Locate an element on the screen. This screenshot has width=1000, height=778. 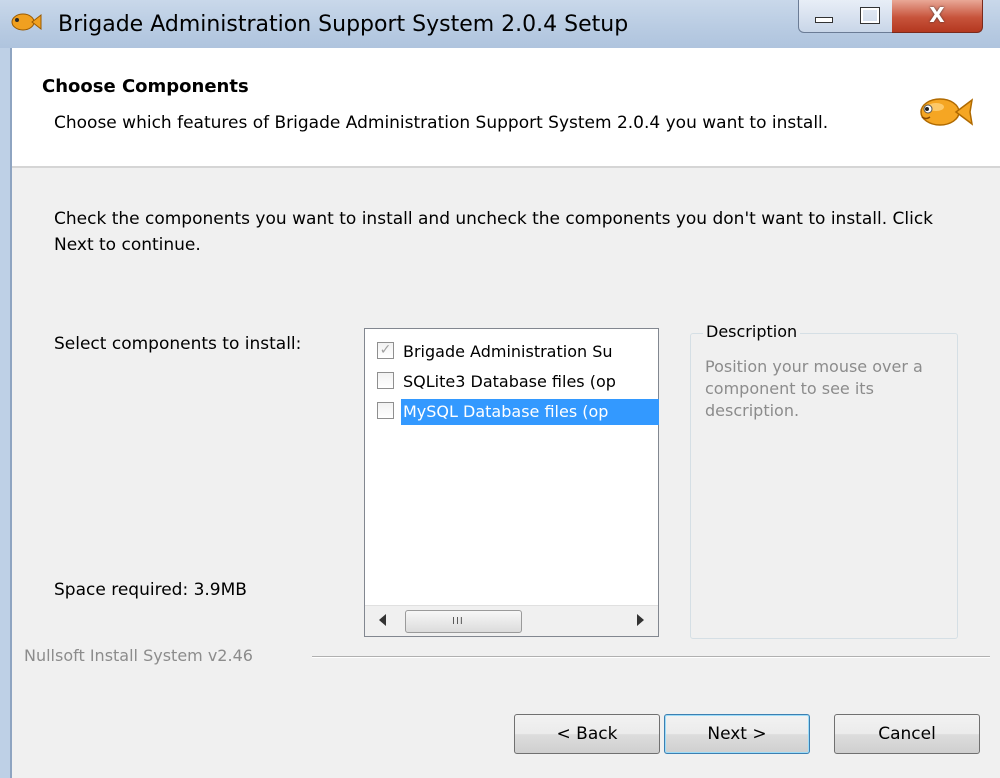
back-button: < Back is located at coordinates (587, 734).